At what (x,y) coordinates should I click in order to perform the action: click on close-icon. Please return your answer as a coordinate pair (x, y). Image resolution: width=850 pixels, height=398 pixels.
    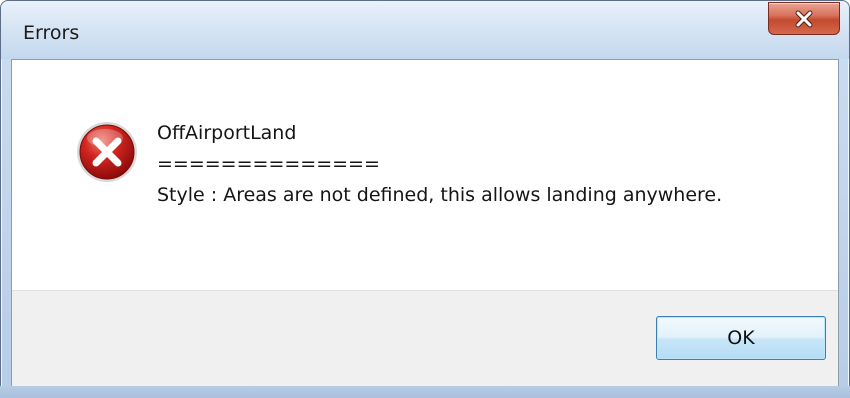
    Looking at the image, I should click on (804, 18).